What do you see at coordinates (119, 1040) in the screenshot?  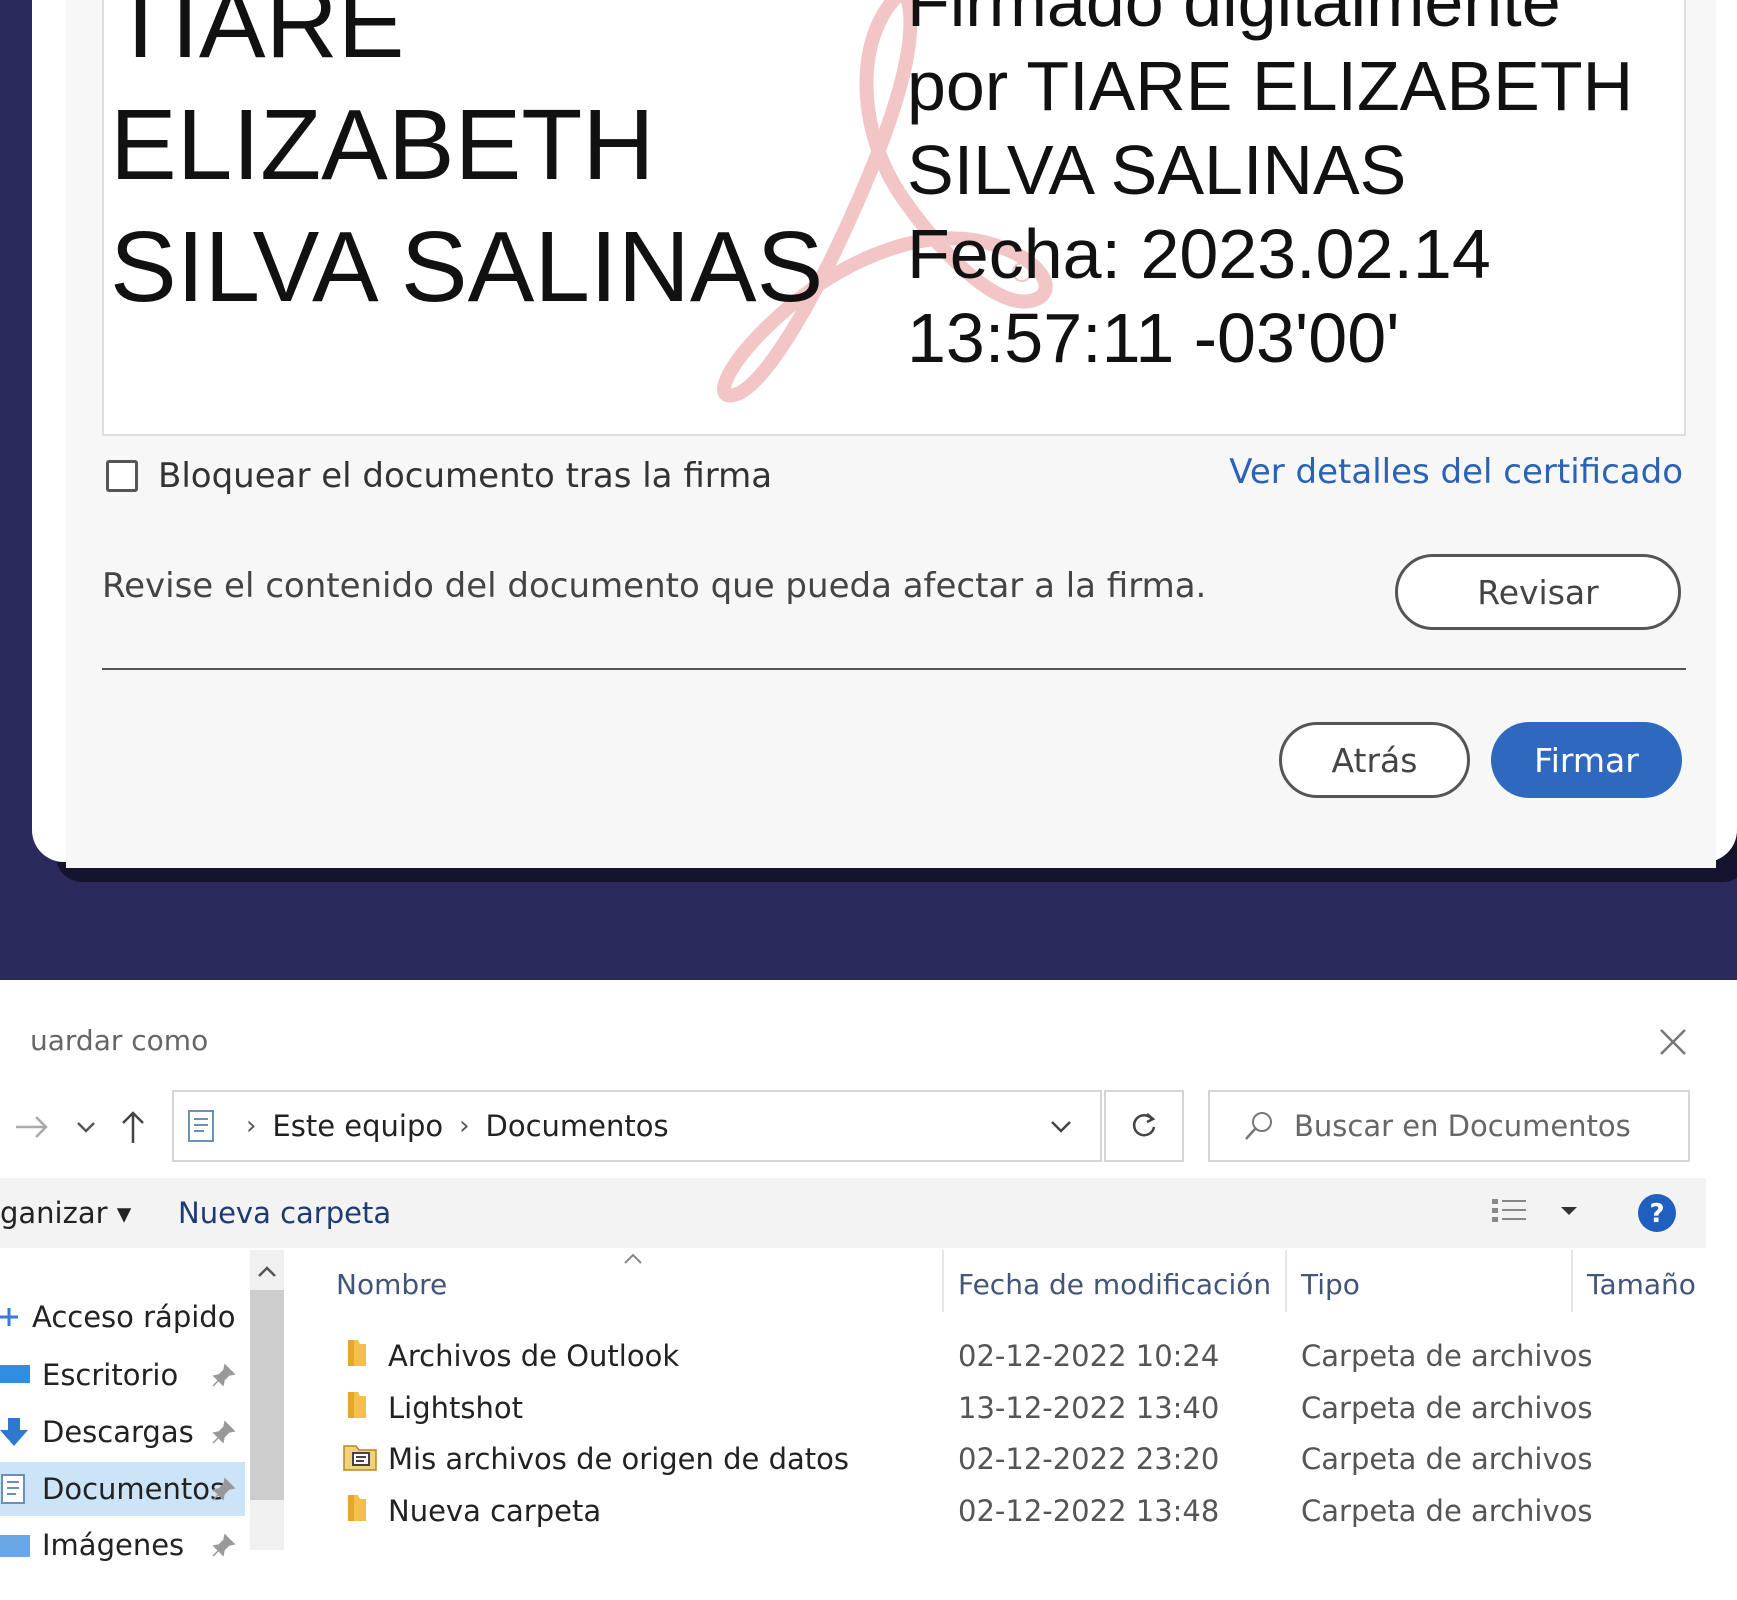 I see `dialog-title: uardar como` at bounding box center [119, 1040].